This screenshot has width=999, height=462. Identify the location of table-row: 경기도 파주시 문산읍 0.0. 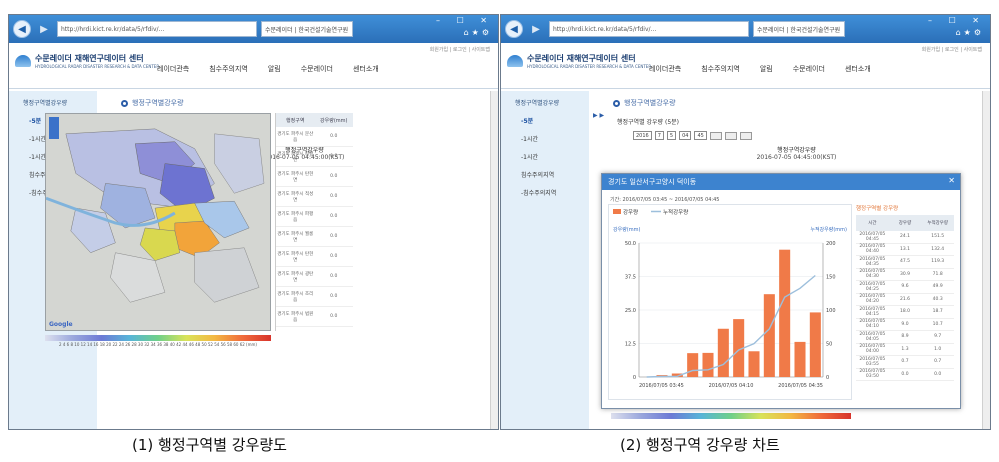
(314, 137).